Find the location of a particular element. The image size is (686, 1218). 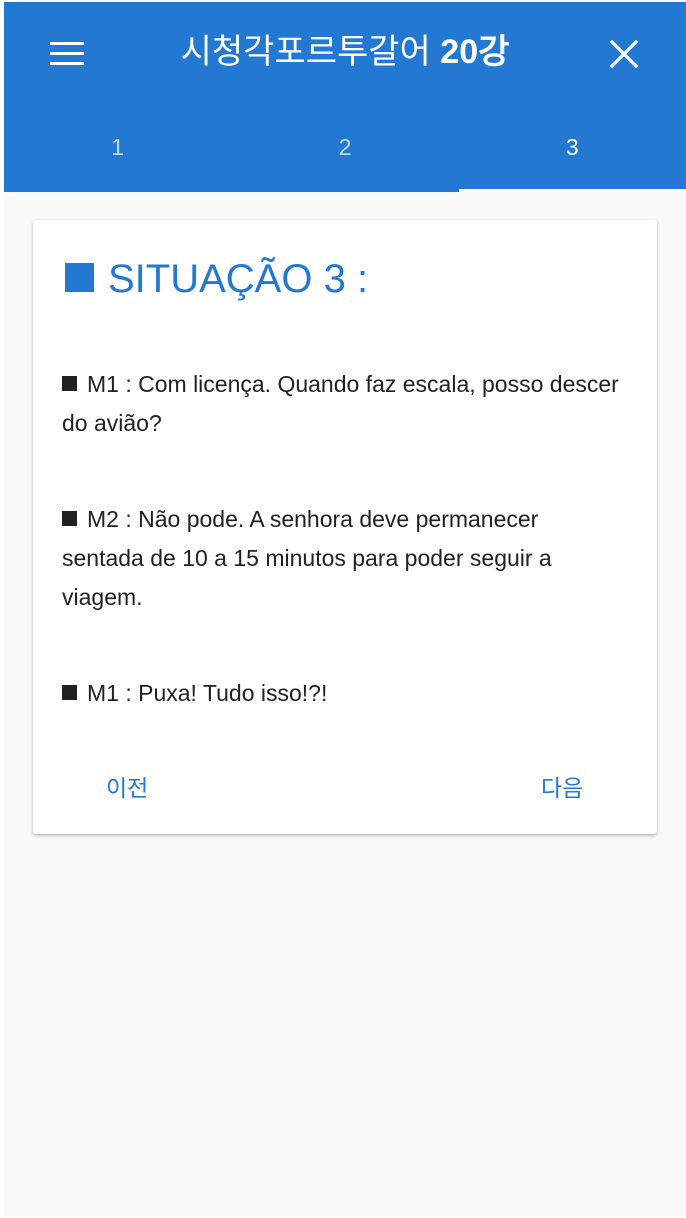

tab-1: 1 is located at coordinates (117, 147).